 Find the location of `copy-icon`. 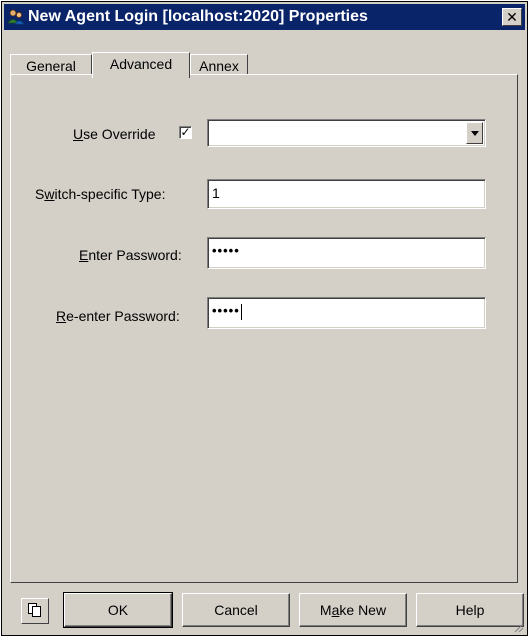

copy-icon is located at coordinates (35, 611).